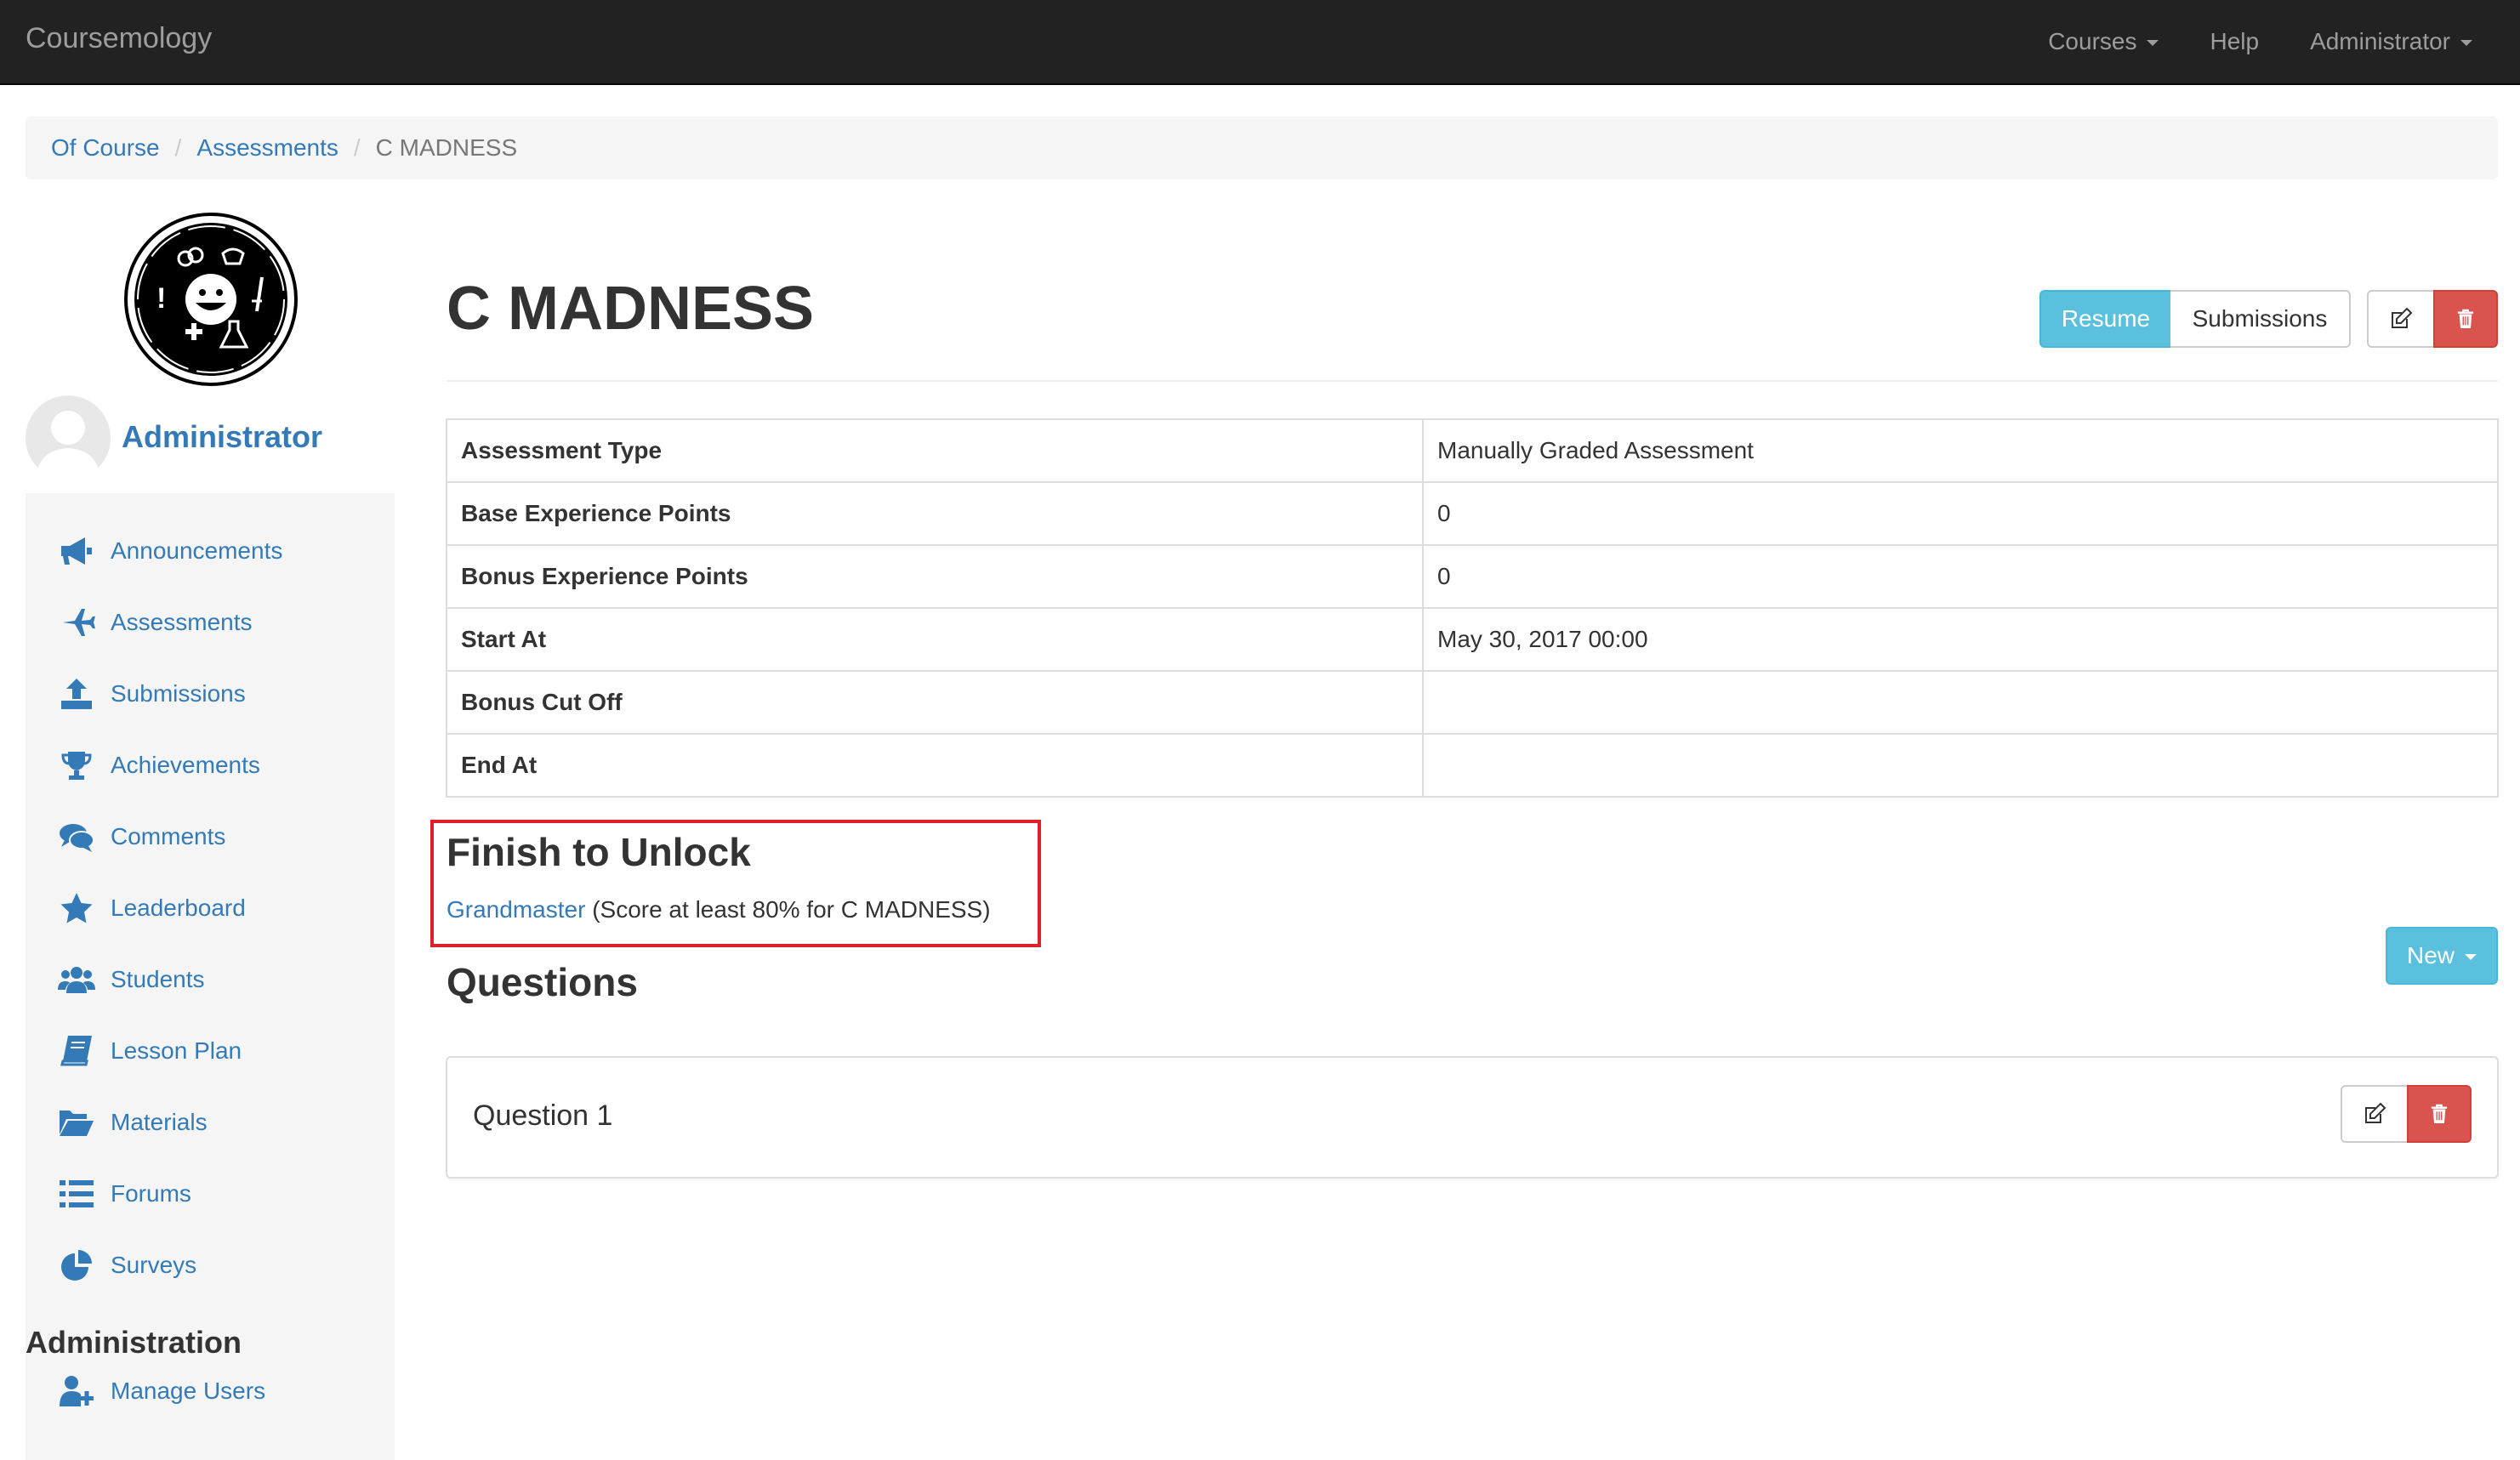  I want to click on new-question-label: New, so click(2430, 955).